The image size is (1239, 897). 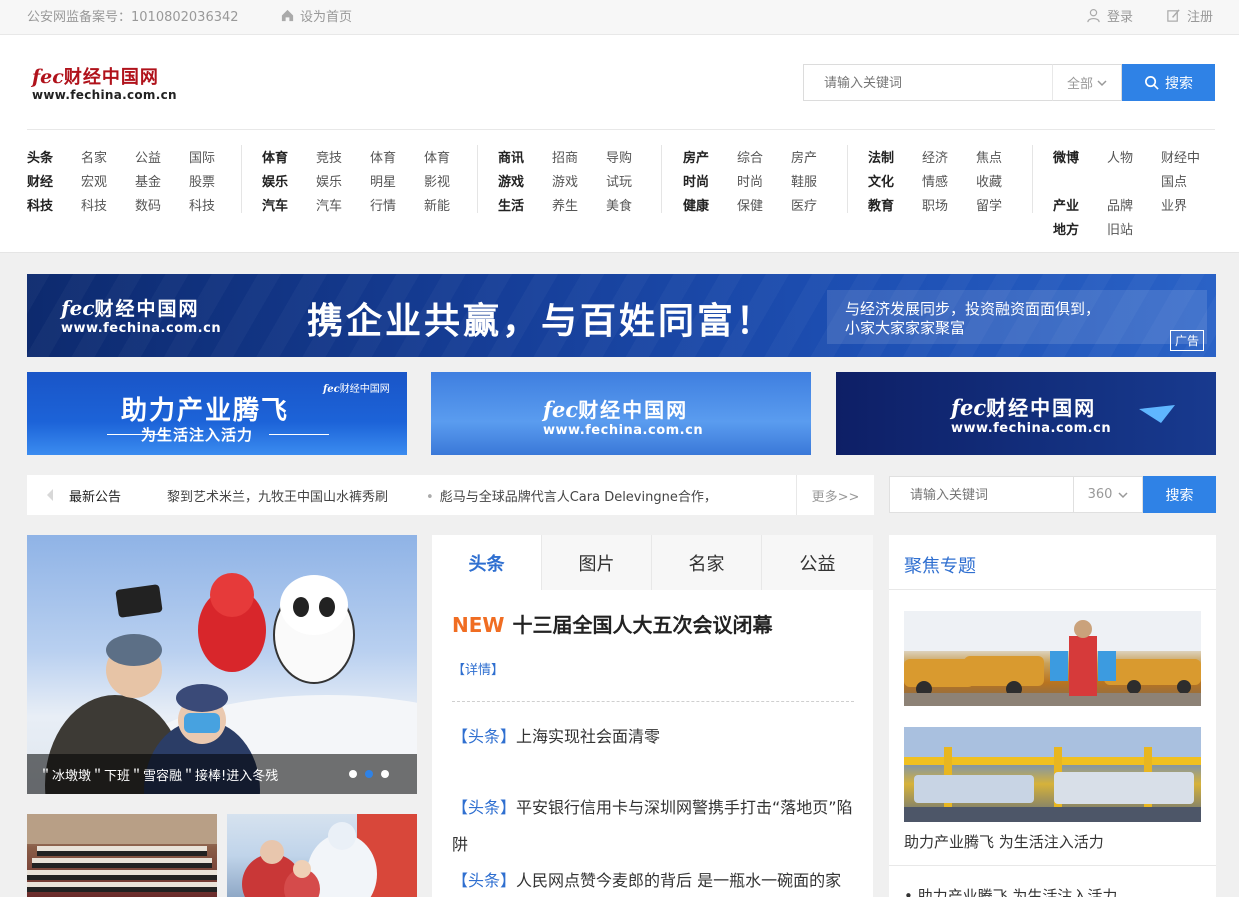 I want to click on focus-image-factory, so click(x=1052, y=774).